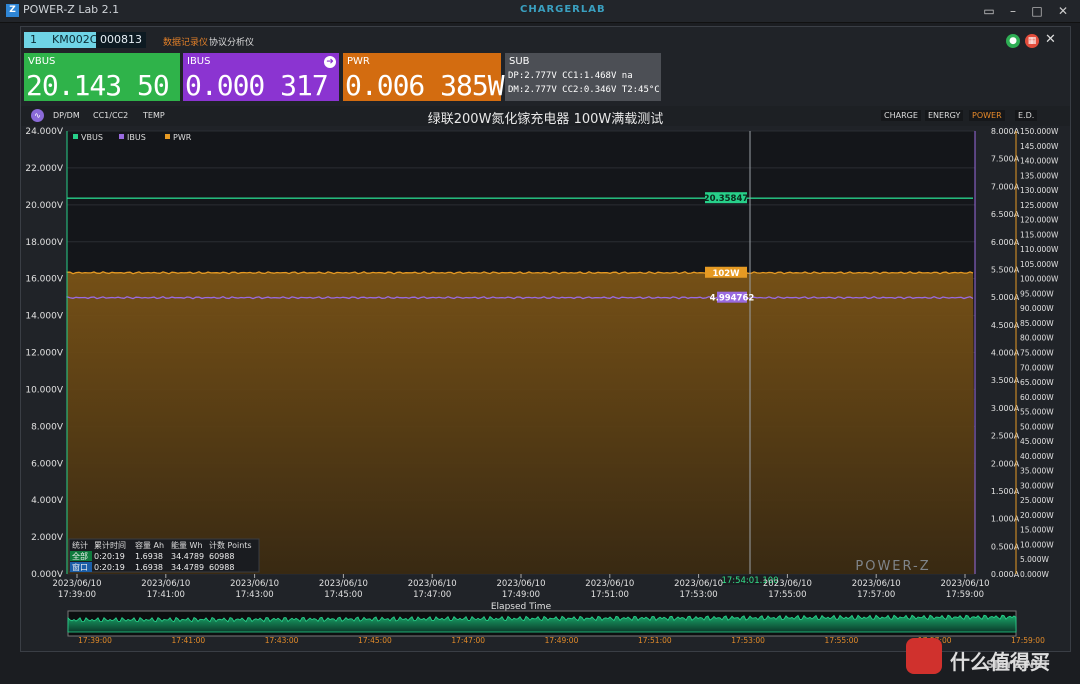 Image resolution: width=1080 pixels, height=684 pixels. I want to click on y-right-tick: 140.000W, so click(1039, 161).